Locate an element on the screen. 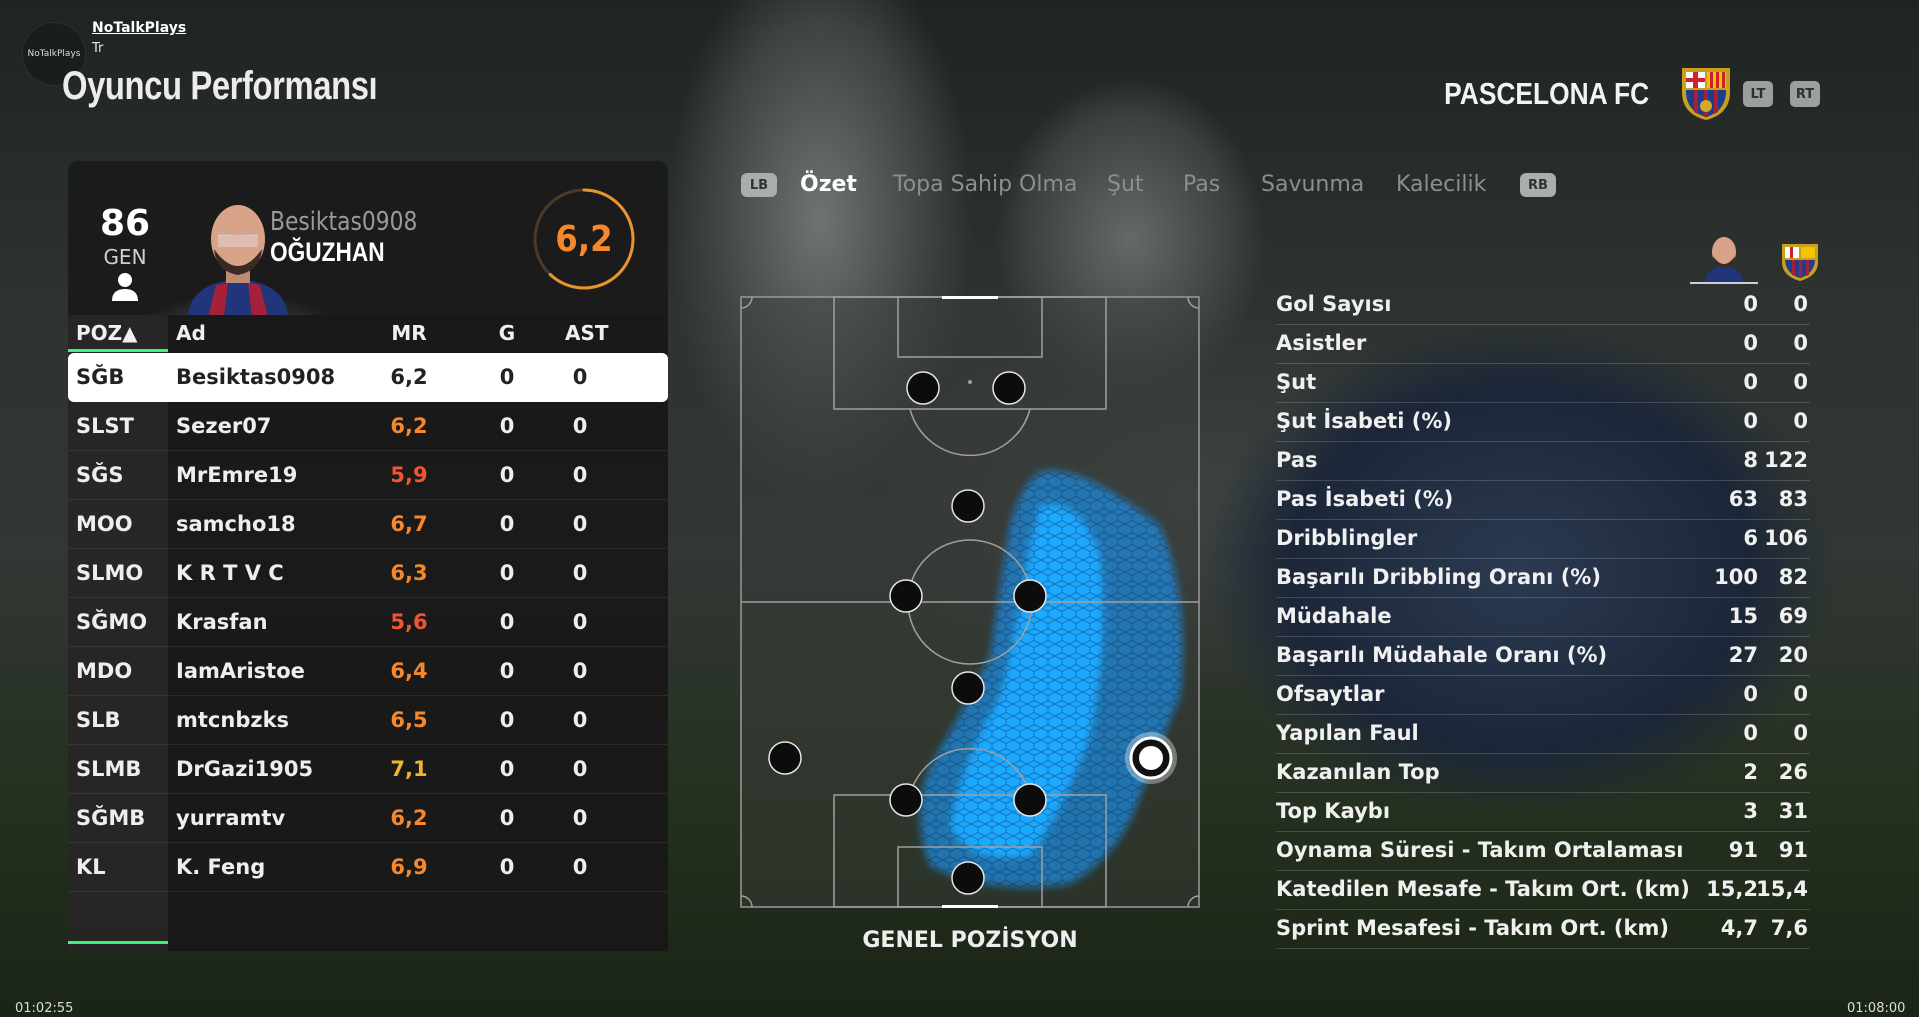 This screenshot has height=1017, width=1919. stat-team-value: 15,4 is located at coordinates (1782, 889).